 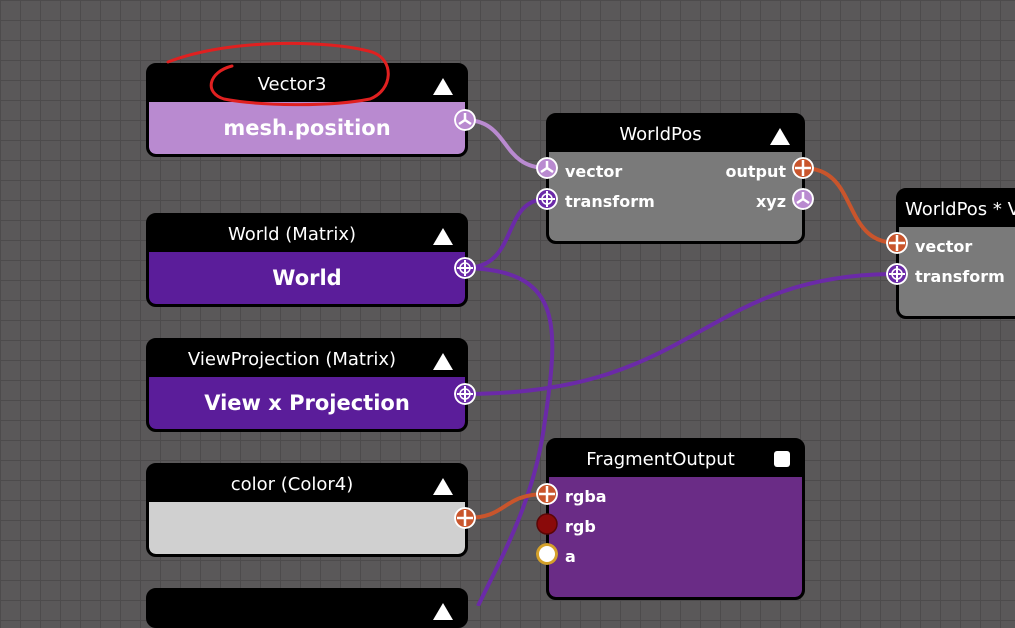 I want to click on node-title: Vector3, so click(x=292, y=84).